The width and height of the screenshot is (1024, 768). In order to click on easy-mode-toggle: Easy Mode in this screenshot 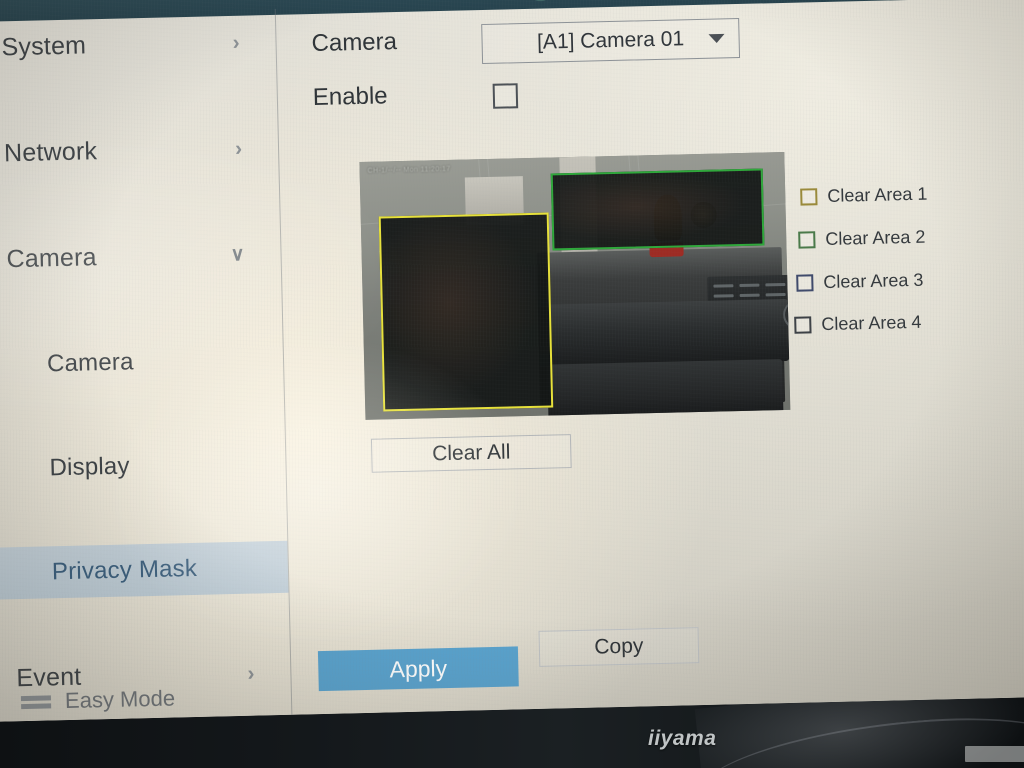, I will do `click(98, 700)`.